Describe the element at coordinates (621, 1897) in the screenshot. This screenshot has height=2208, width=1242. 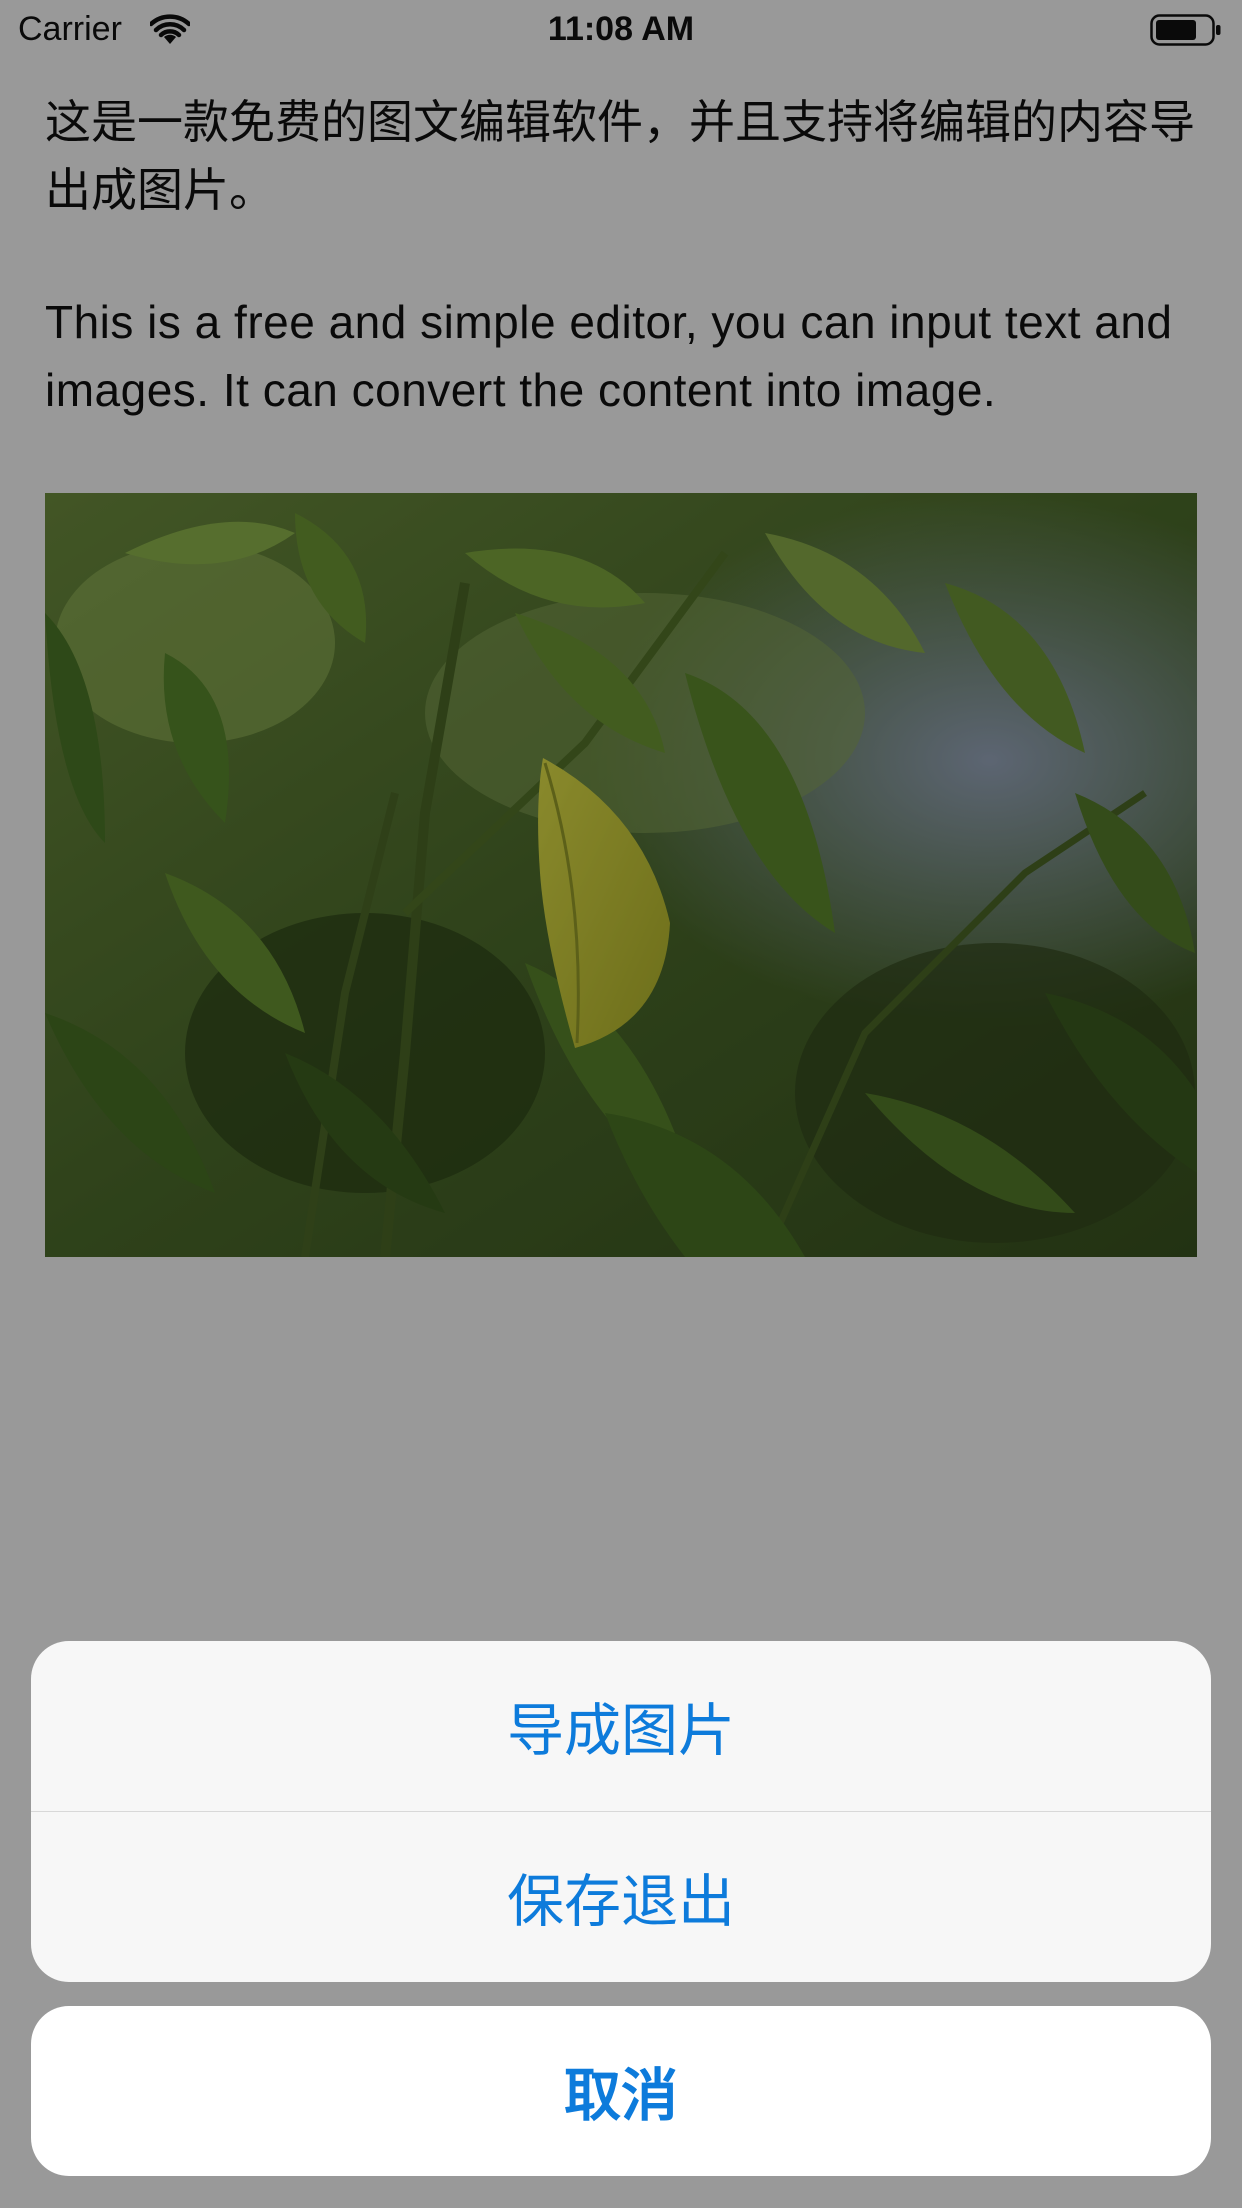
I see `save-and-exit-button: 保存退出` at that location.